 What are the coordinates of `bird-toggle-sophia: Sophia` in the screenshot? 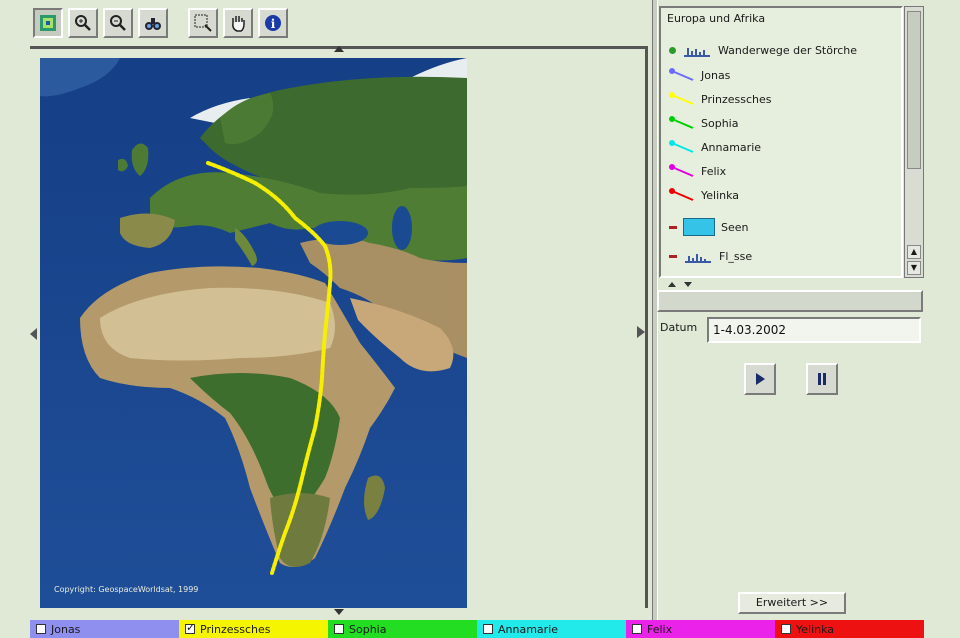 It's located at (402, 629).